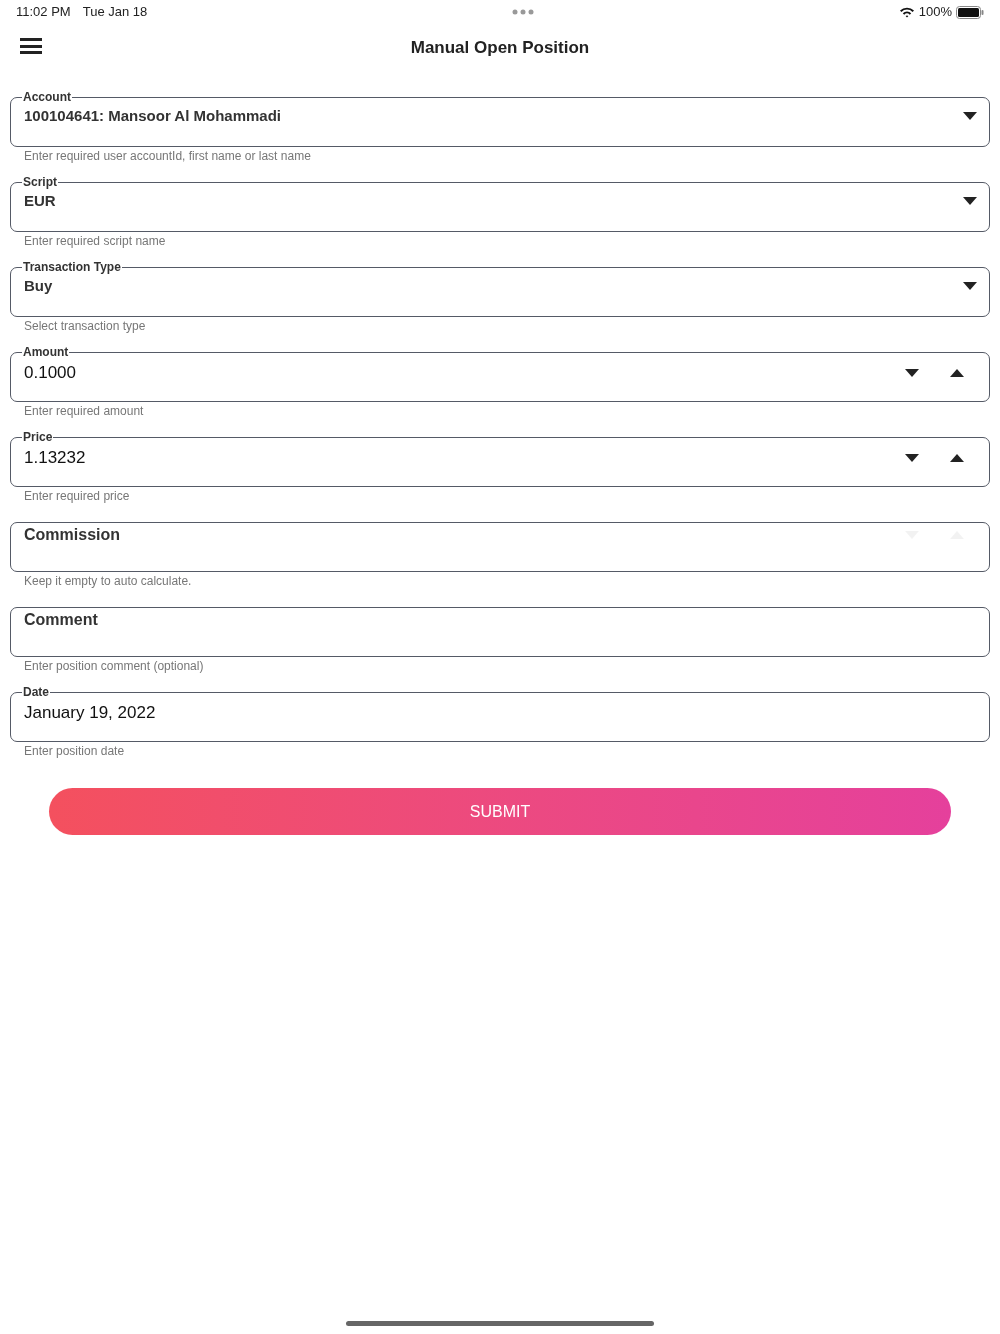 The width and height of the screenshot is (1000, 1334). What do you see at coordinates (72, 267) in the screenshot?
I see `field-label: Transaction Type` at bounding box center [72, 267].